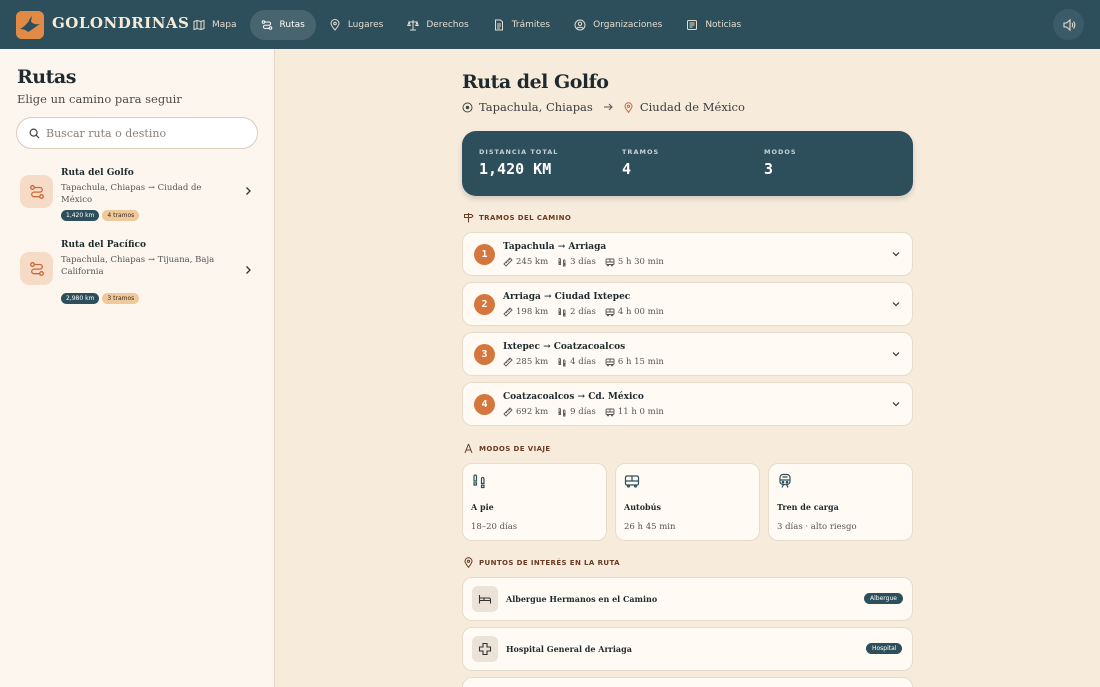  Describe the element at coordinates (292, 25) in the screenshot. I see `nav-label: Rutas` at that location.